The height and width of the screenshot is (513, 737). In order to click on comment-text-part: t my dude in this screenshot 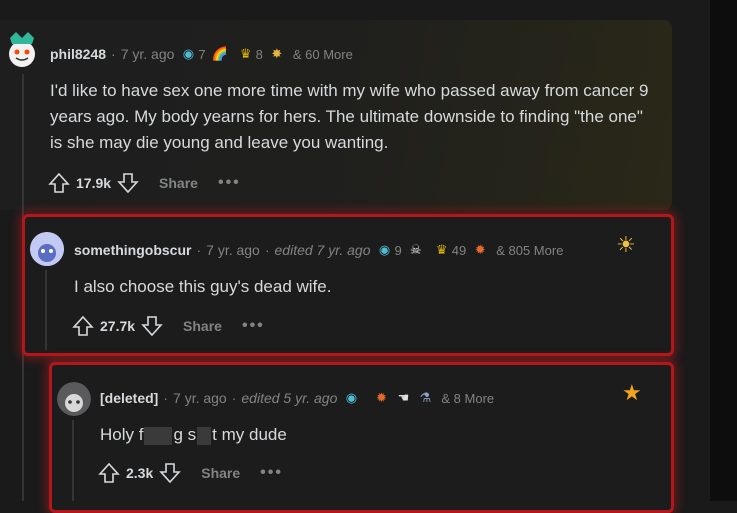, I will do `click(249, 434)`.